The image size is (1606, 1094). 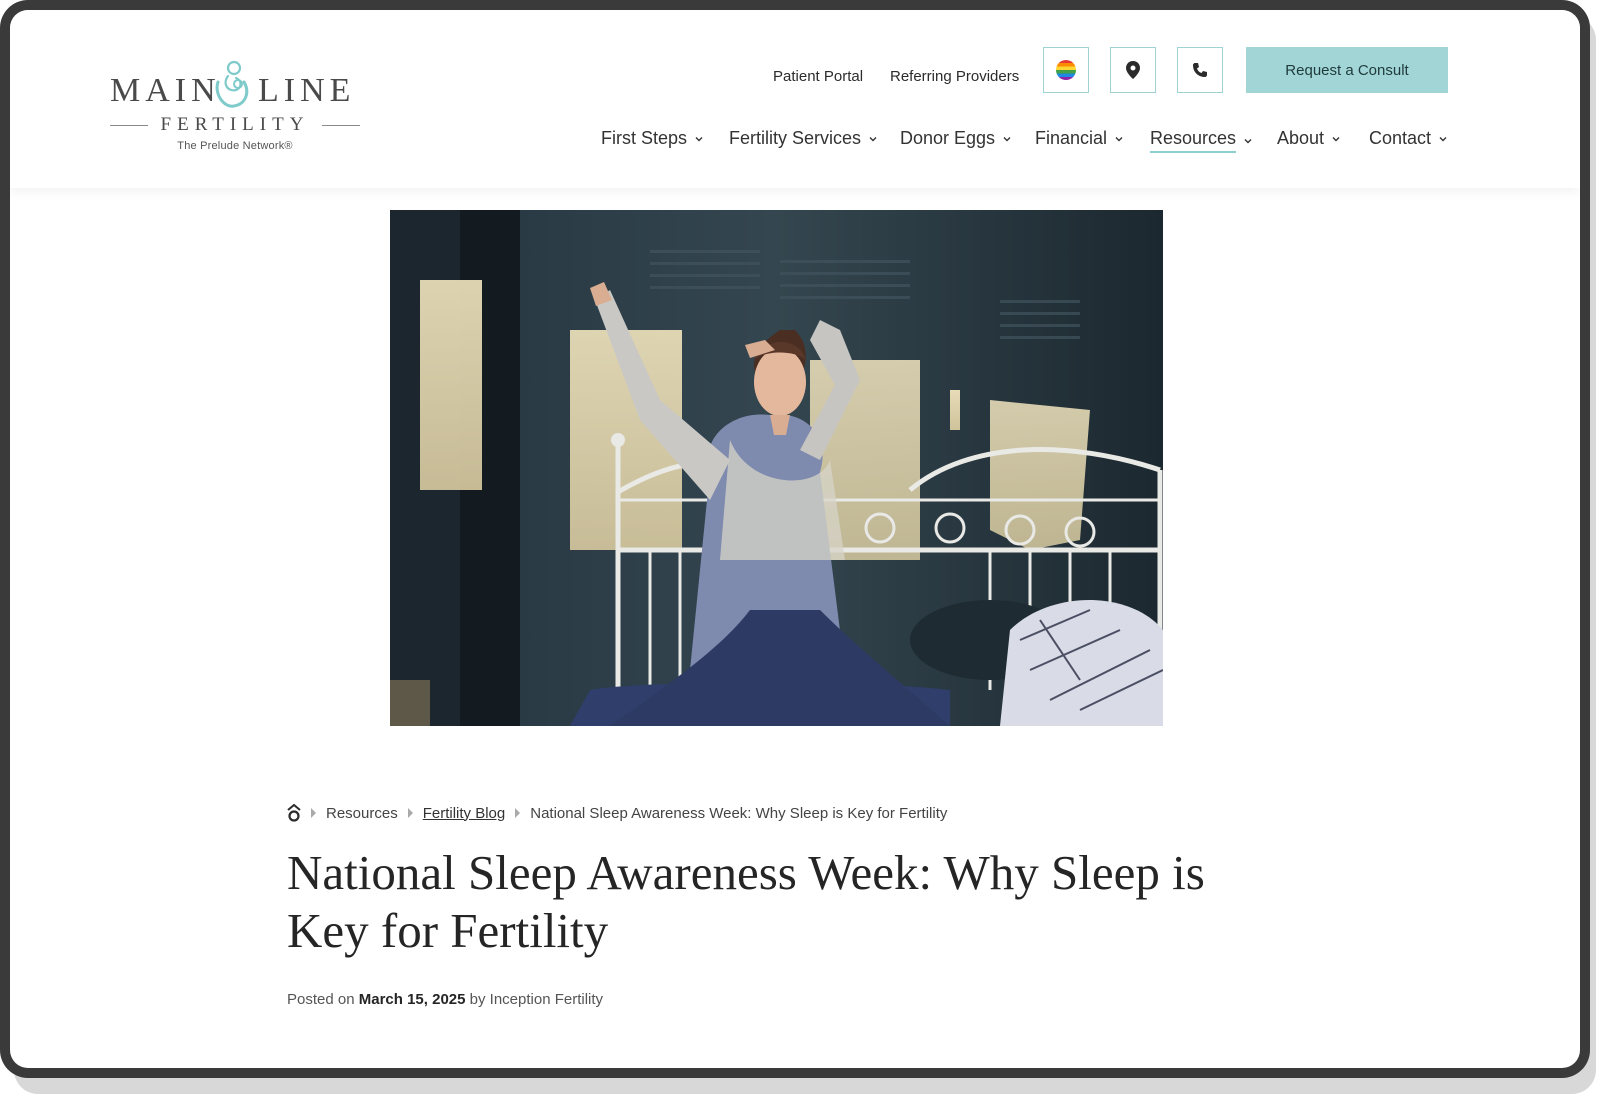 What do you see at coordinates (795, 138) in the screenshot?
I see `nav-label: Fertility Services` at bounding box center [795, 138].